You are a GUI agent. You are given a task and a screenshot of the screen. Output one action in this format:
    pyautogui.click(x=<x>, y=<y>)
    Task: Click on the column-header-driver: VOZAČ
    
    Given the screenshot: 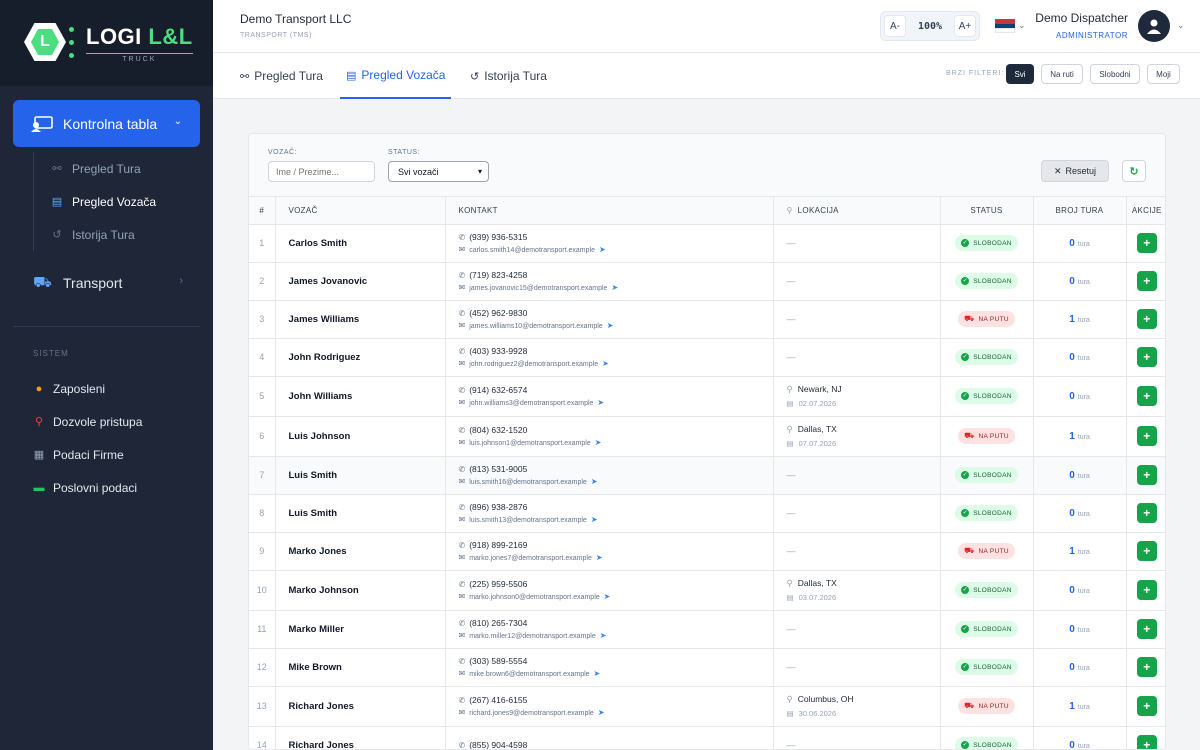 What is the action you would take?
    pyautogui.click(x=360, y=210)
    